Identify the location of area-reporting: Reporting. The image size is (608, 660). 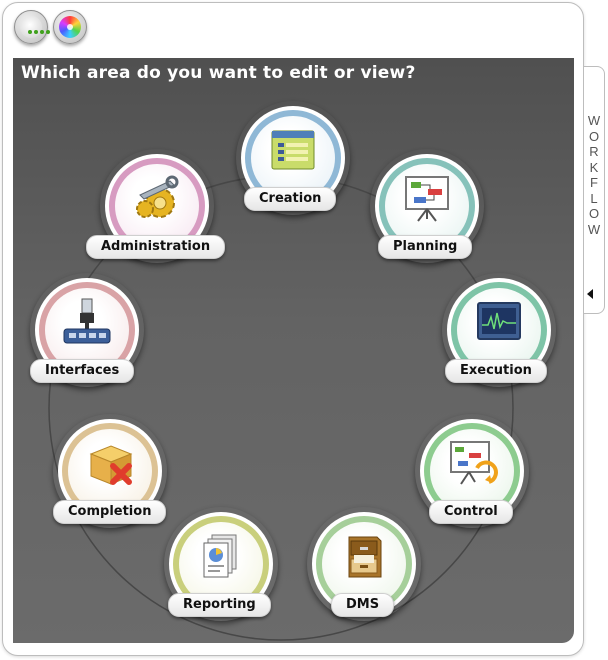
(221, 564).